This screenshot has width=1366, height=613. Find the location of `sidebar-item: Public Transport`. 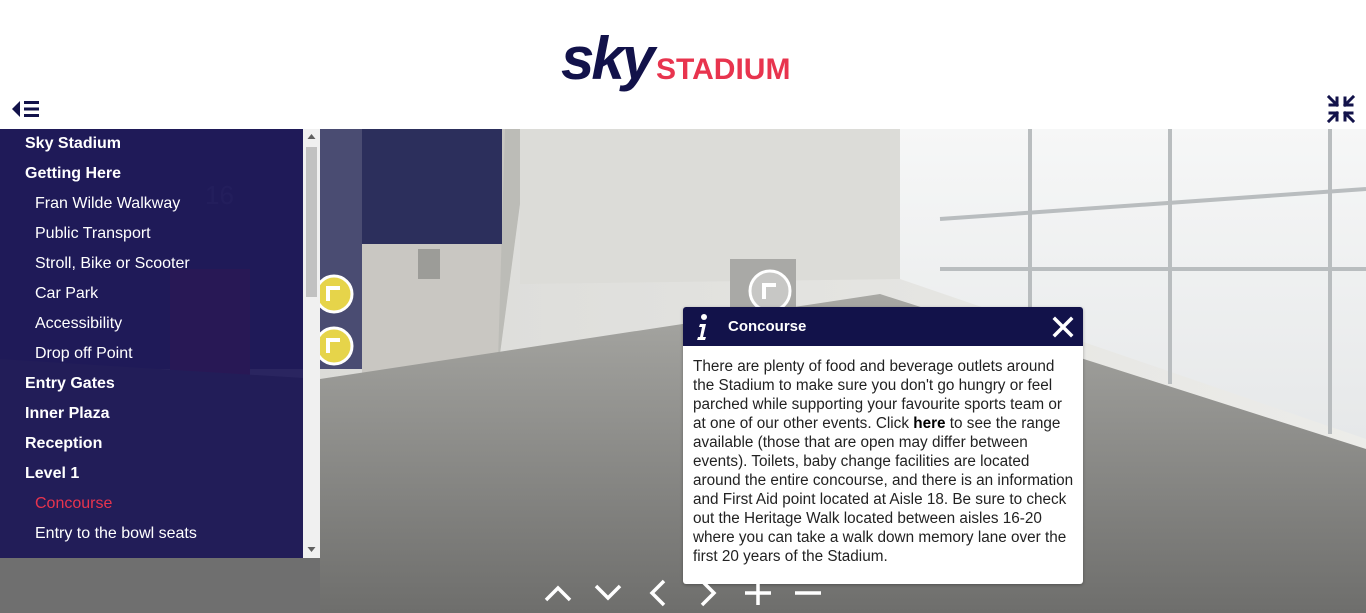

sidebar-item: Public Transport is located at coordinates (160, 234).